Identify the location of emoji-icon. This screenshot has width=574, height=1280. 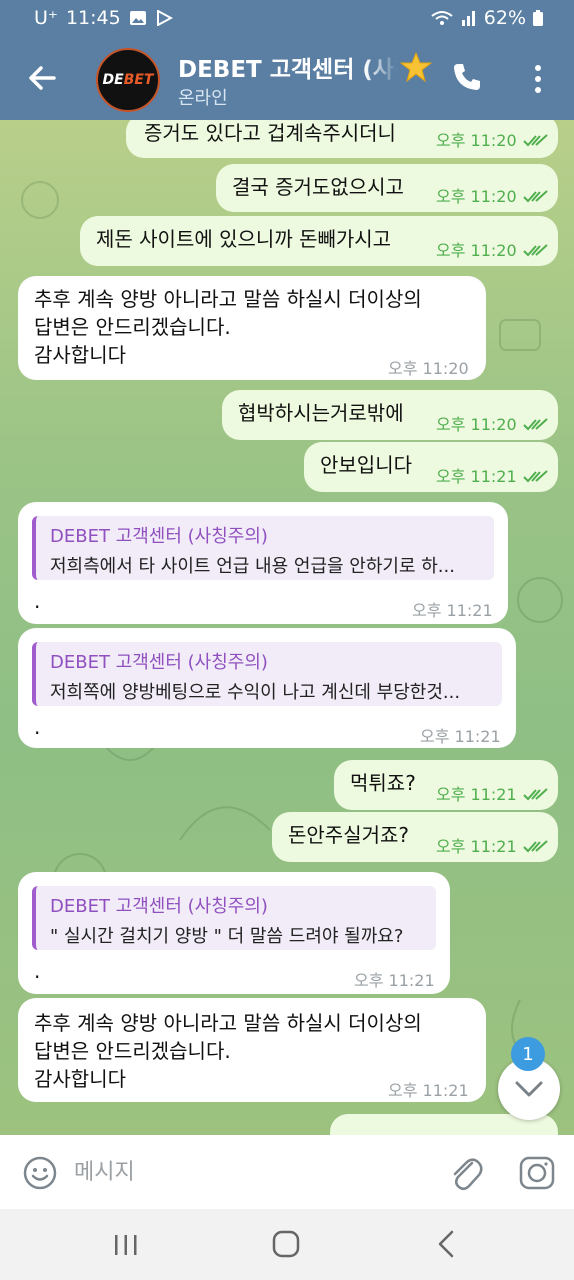
(40, 1173).